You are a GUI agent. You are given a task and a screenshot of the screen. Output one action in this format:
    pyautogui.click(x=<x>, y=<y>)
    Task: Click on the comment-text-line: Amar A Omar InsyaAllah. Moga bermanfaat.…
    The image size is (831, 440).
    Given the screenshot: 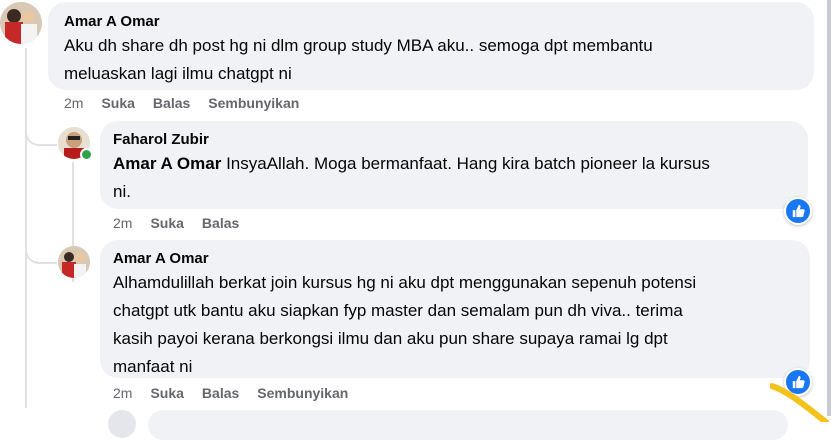 What is the action you would take?
    pyautogui.click(x=454, y=164)
    